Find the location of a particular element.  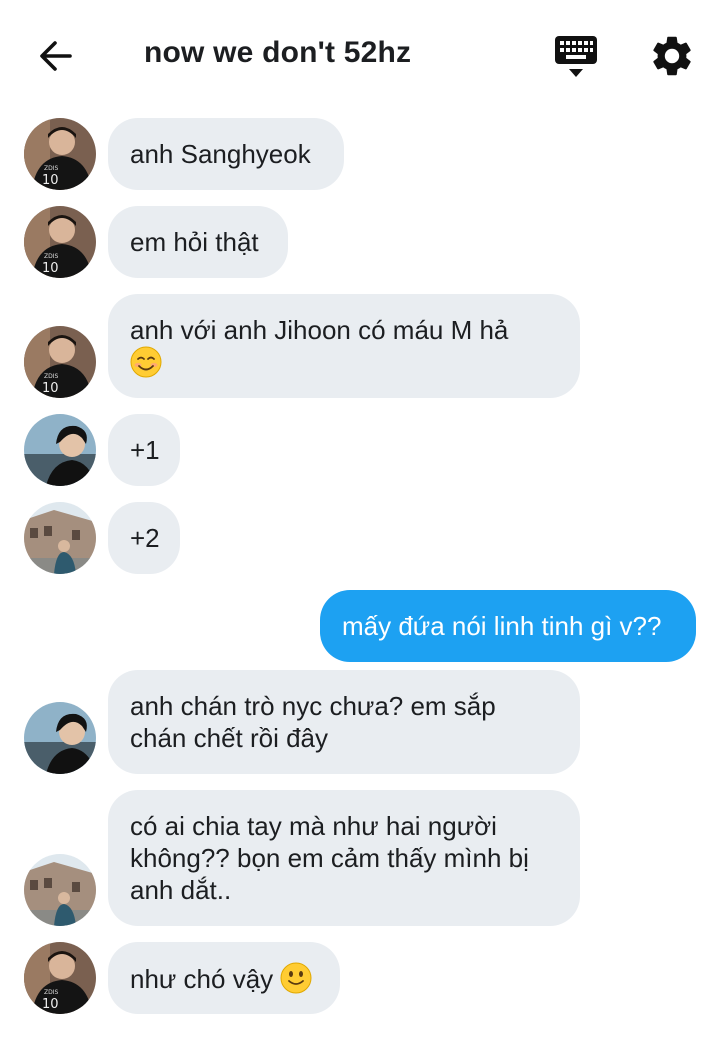

message-text-line: anh dắt.. is located at coordinates (181, 890).